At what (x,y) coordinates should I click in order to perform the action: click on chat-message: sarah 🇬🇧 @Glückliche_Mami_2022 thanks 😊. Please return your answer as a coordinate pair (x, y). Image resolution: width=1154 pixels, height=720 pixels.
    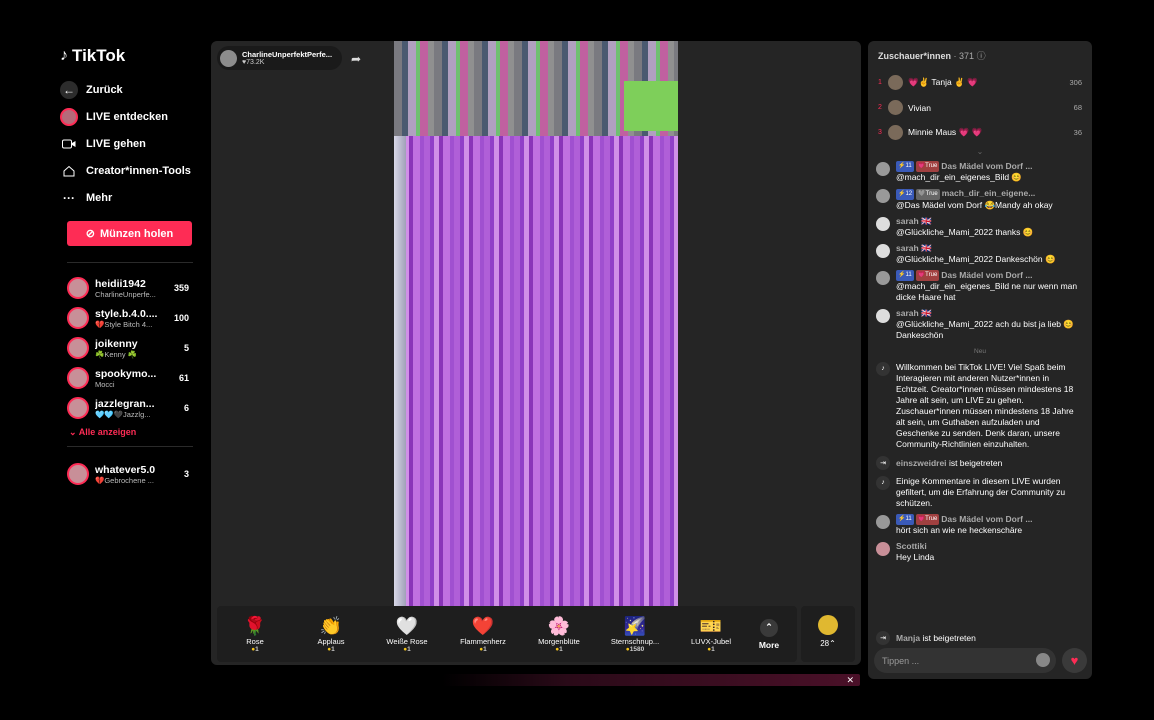
    Looking at the image, I should click on (980, 227).